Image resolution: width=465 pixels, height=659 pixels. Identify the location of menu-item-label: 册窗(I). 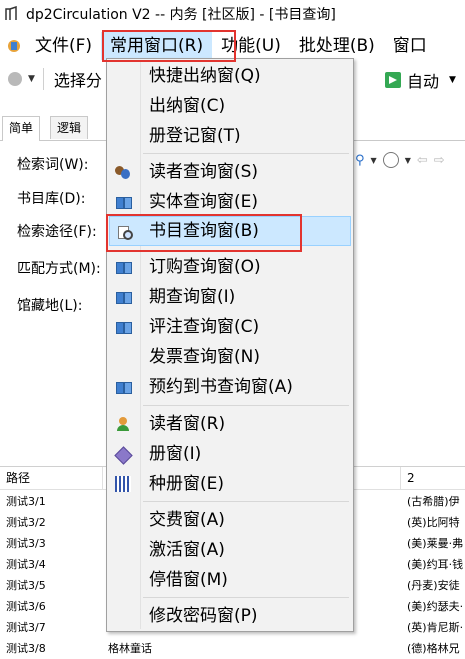
(175, 454).